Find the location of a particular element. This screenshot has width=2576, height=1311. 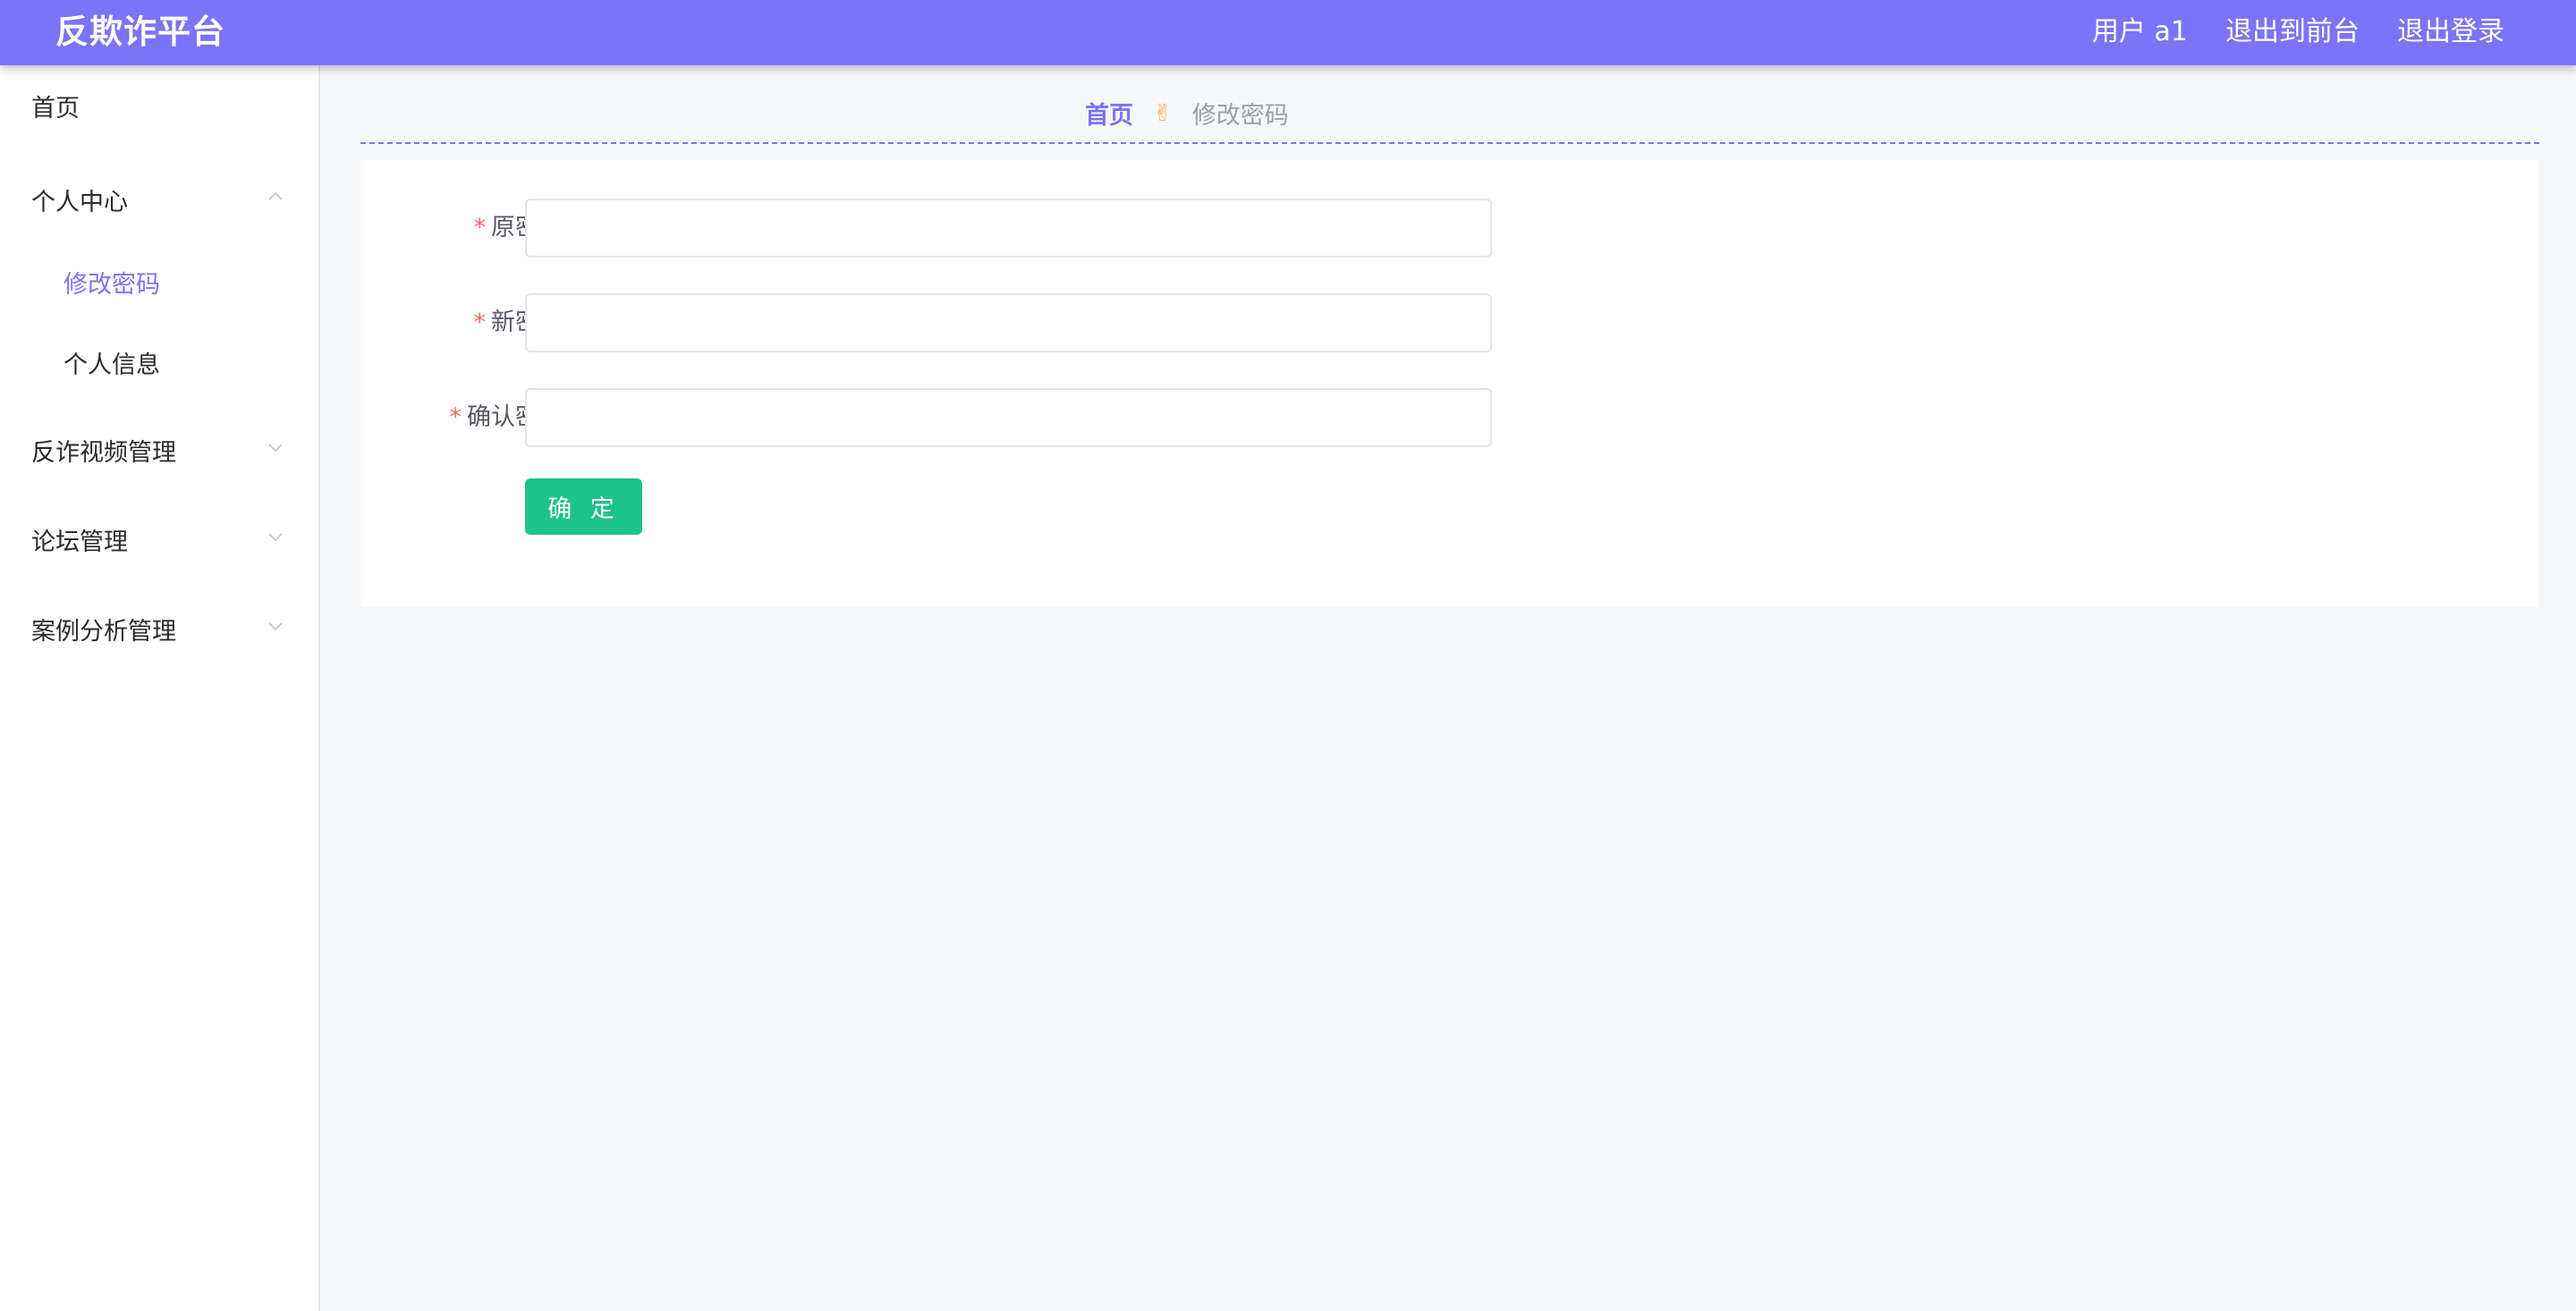

sidebar-item-change-password: 修改密码 is located at coordinates (159, 281).